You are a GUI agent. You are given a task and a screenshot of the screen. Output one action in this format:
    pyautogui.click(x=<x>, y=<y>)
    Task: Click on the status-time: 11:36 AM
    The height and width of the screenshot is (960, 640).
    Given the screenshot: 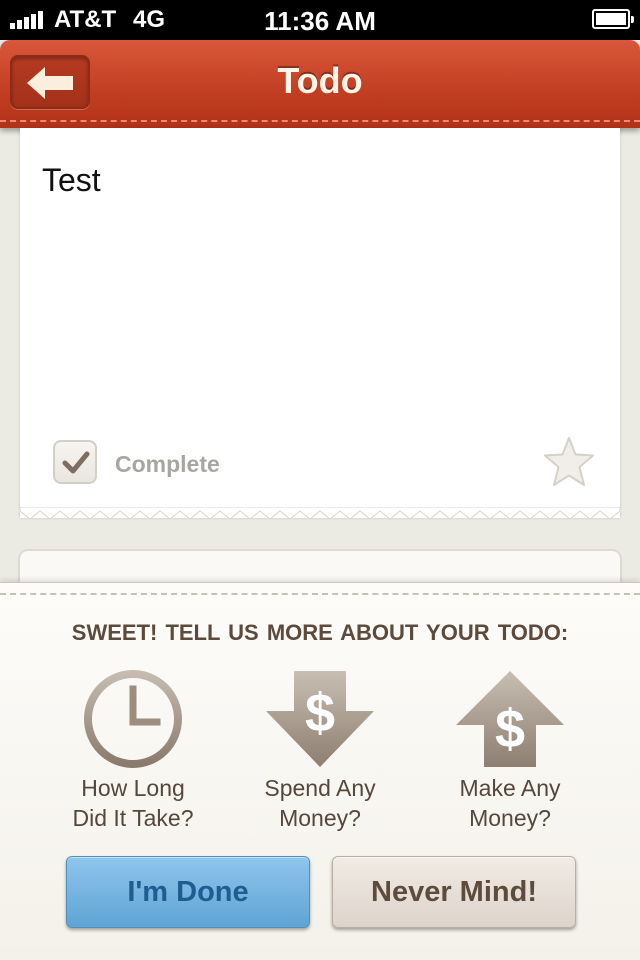 What is the action you would take?
    pyautogui.click(x=320, y=21)
    